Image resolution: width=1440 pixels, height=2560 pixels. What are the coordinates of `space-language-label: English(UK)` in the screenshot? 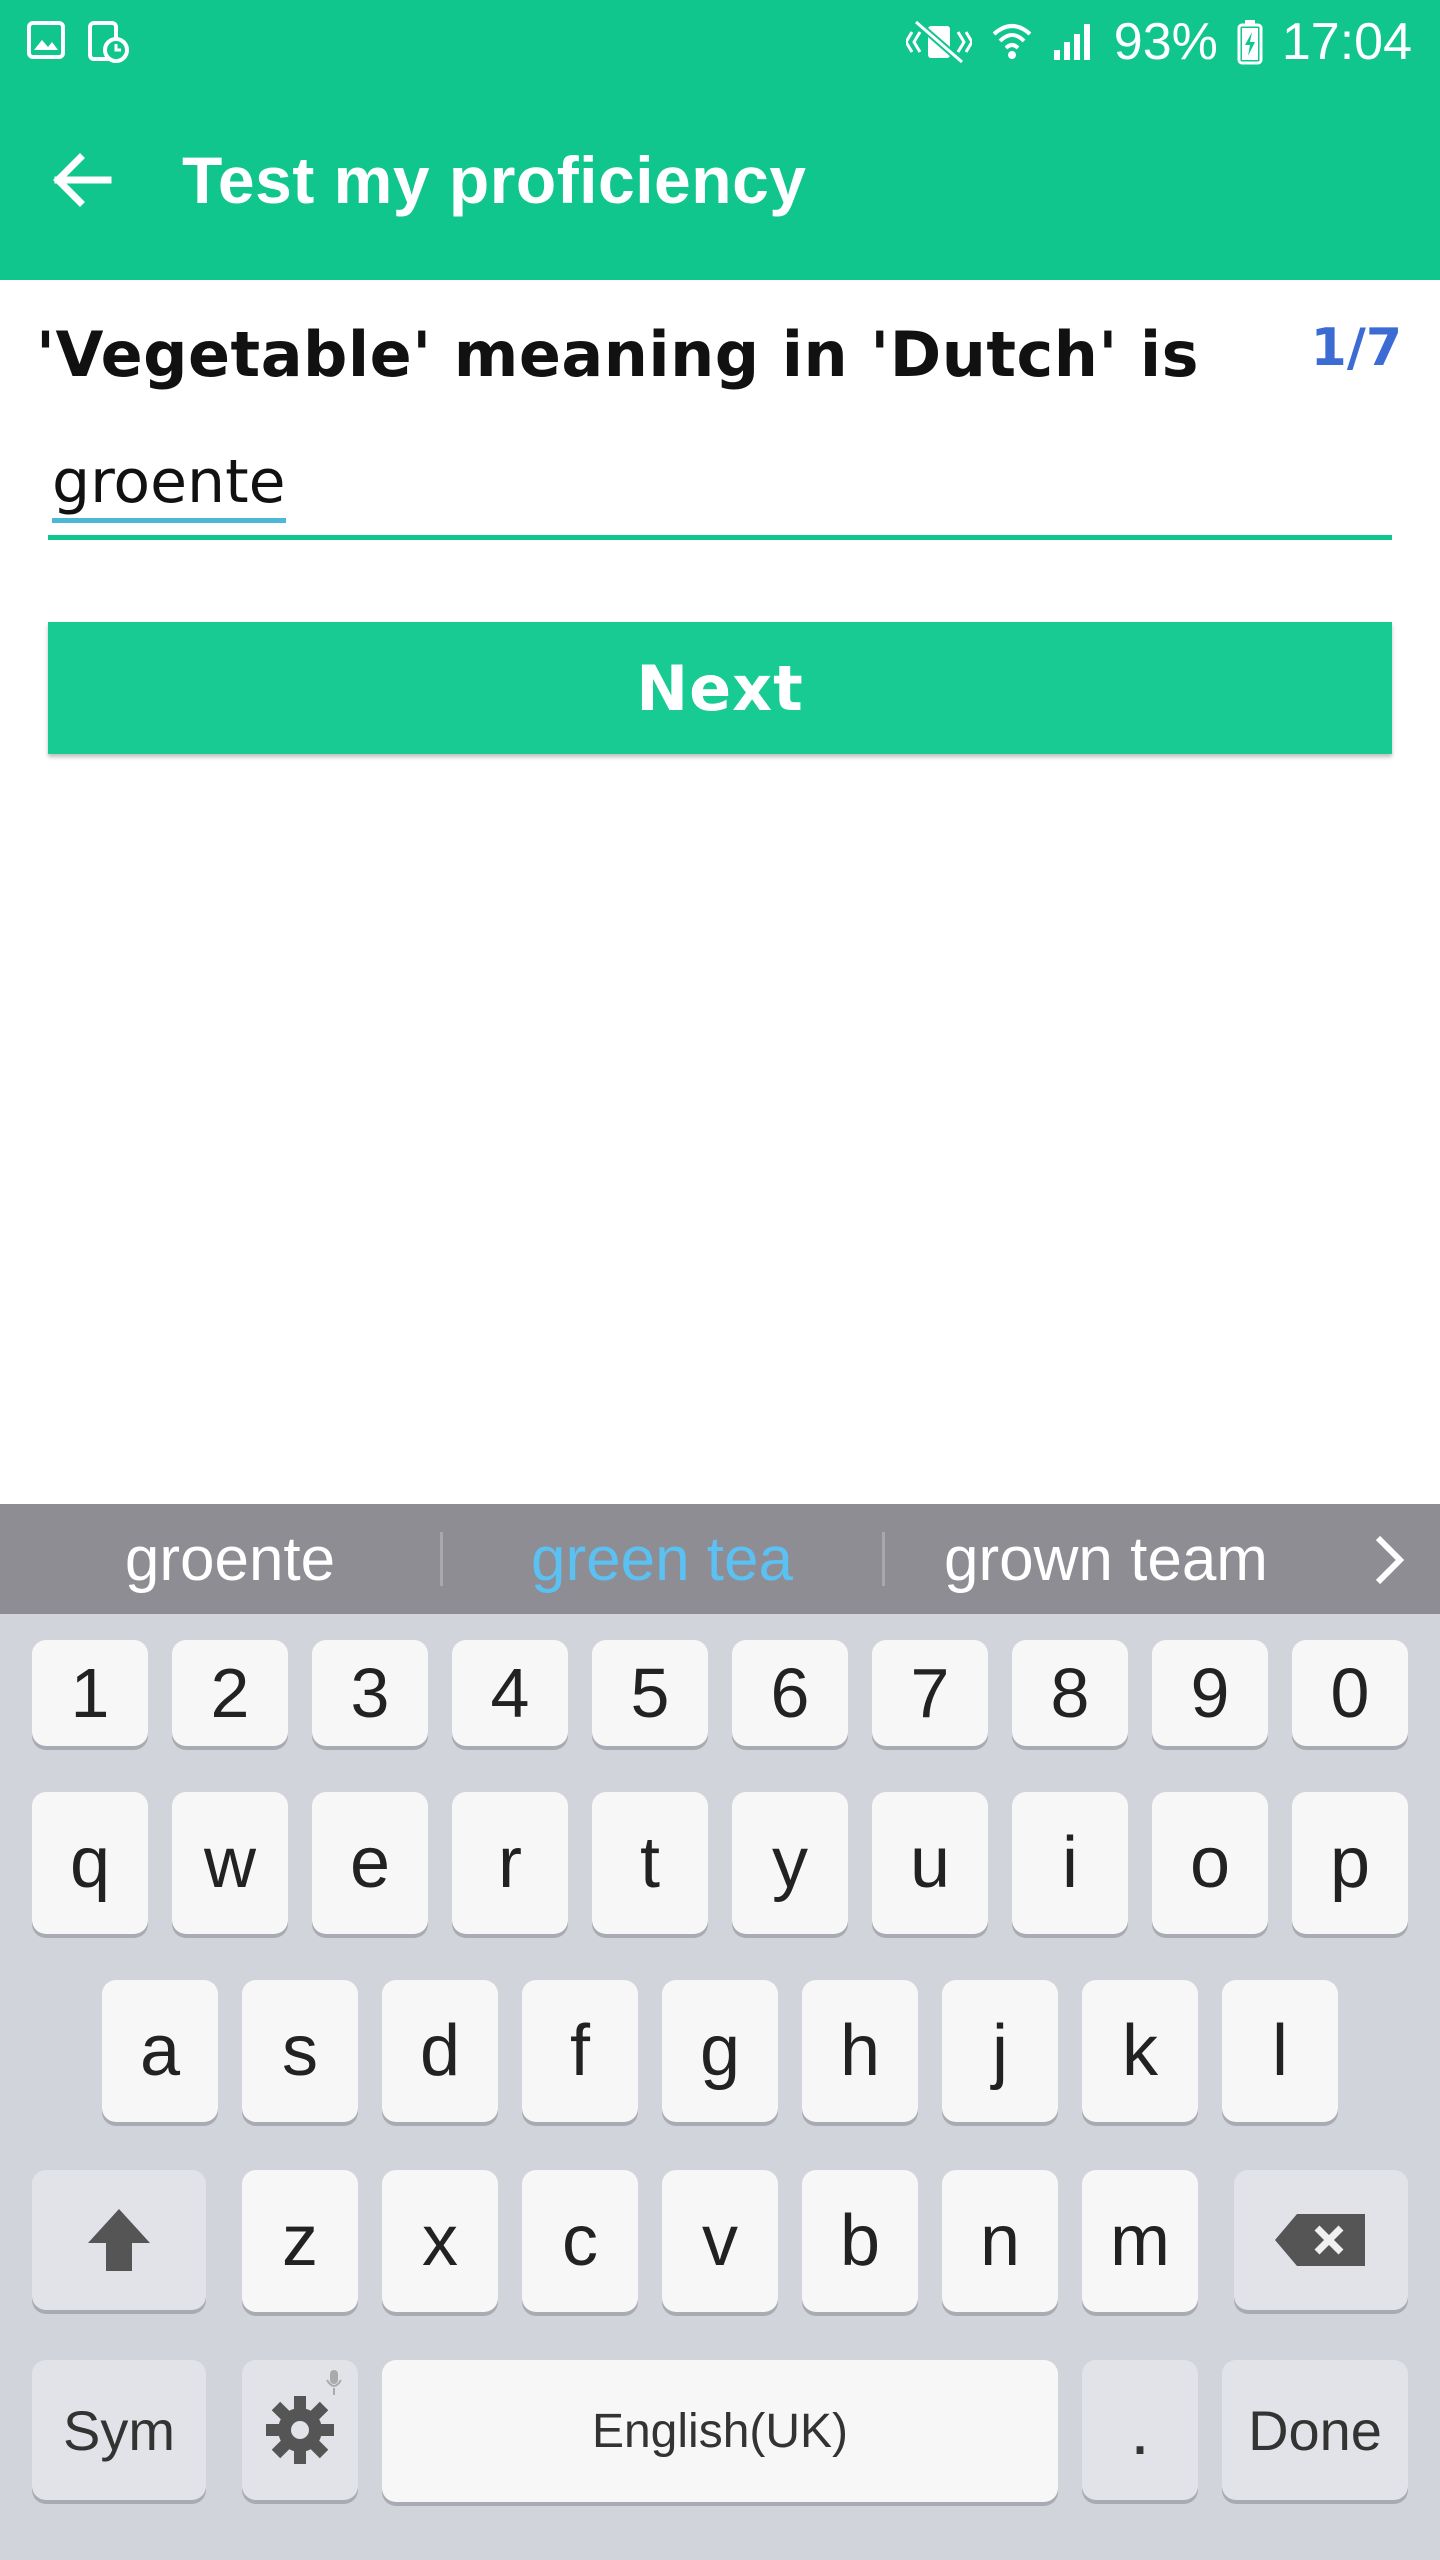 It's located at (720, 2431).